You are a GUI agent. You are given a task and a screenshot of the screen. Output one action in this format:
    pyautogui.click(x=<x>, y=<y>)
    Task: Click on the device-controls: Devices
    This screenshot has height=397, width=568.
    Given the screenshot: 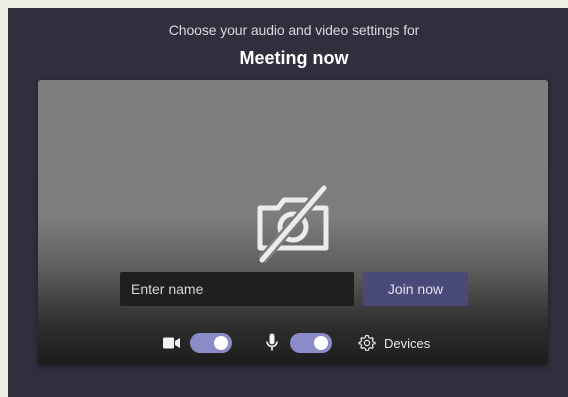 What is the action you would take?
    pyautogui.click(x=293, y=343)
    